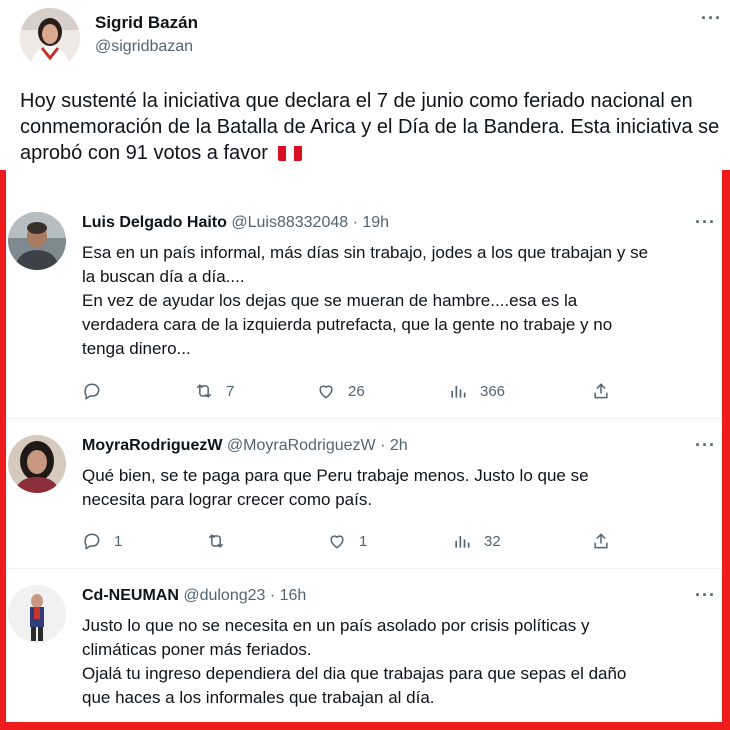 This screenshot has height=730, width=730. Describe the element at coordinates (214, 391) in the screenshot. I see `retweet-action: 7` at that location.